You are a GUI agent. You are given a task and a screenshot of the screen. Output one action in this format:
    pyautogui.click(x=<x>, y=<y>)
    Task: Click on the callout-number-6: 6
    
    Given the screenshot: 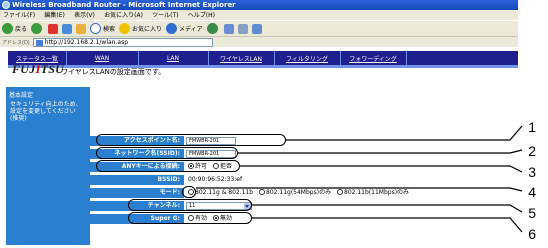 What is the action you would take?
    pyautogui.click(x=532, y=234)
    